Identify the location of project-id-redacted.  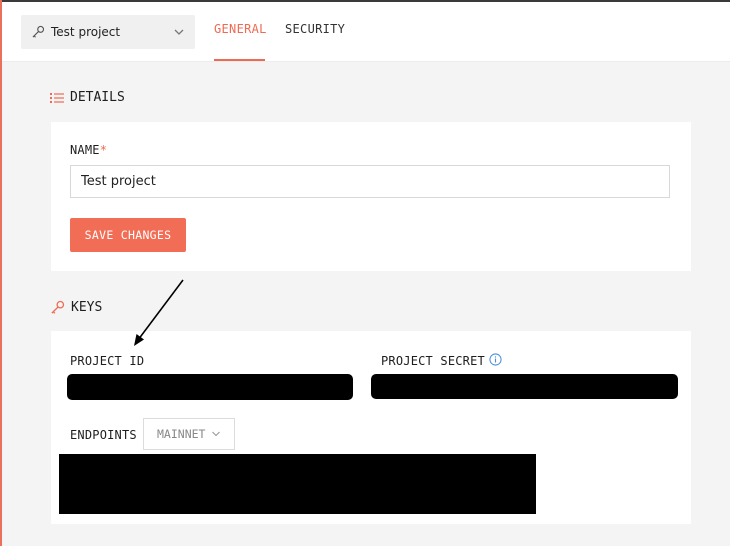
(210, 387).